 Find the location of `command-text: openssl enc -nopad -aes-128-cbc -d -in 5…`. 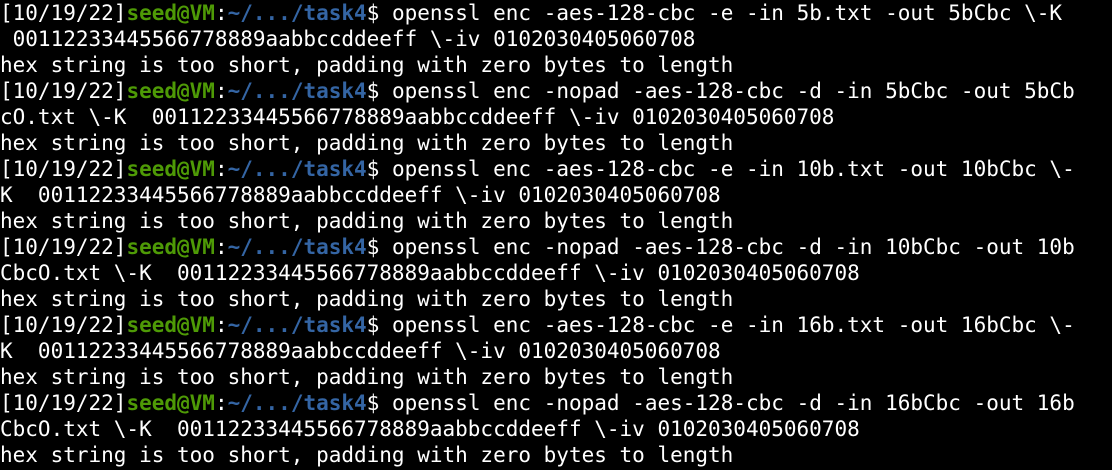

command-text: openssl enc -nopad -aes-128-cbc -d -in 5… is located at coordinates (733, 91).